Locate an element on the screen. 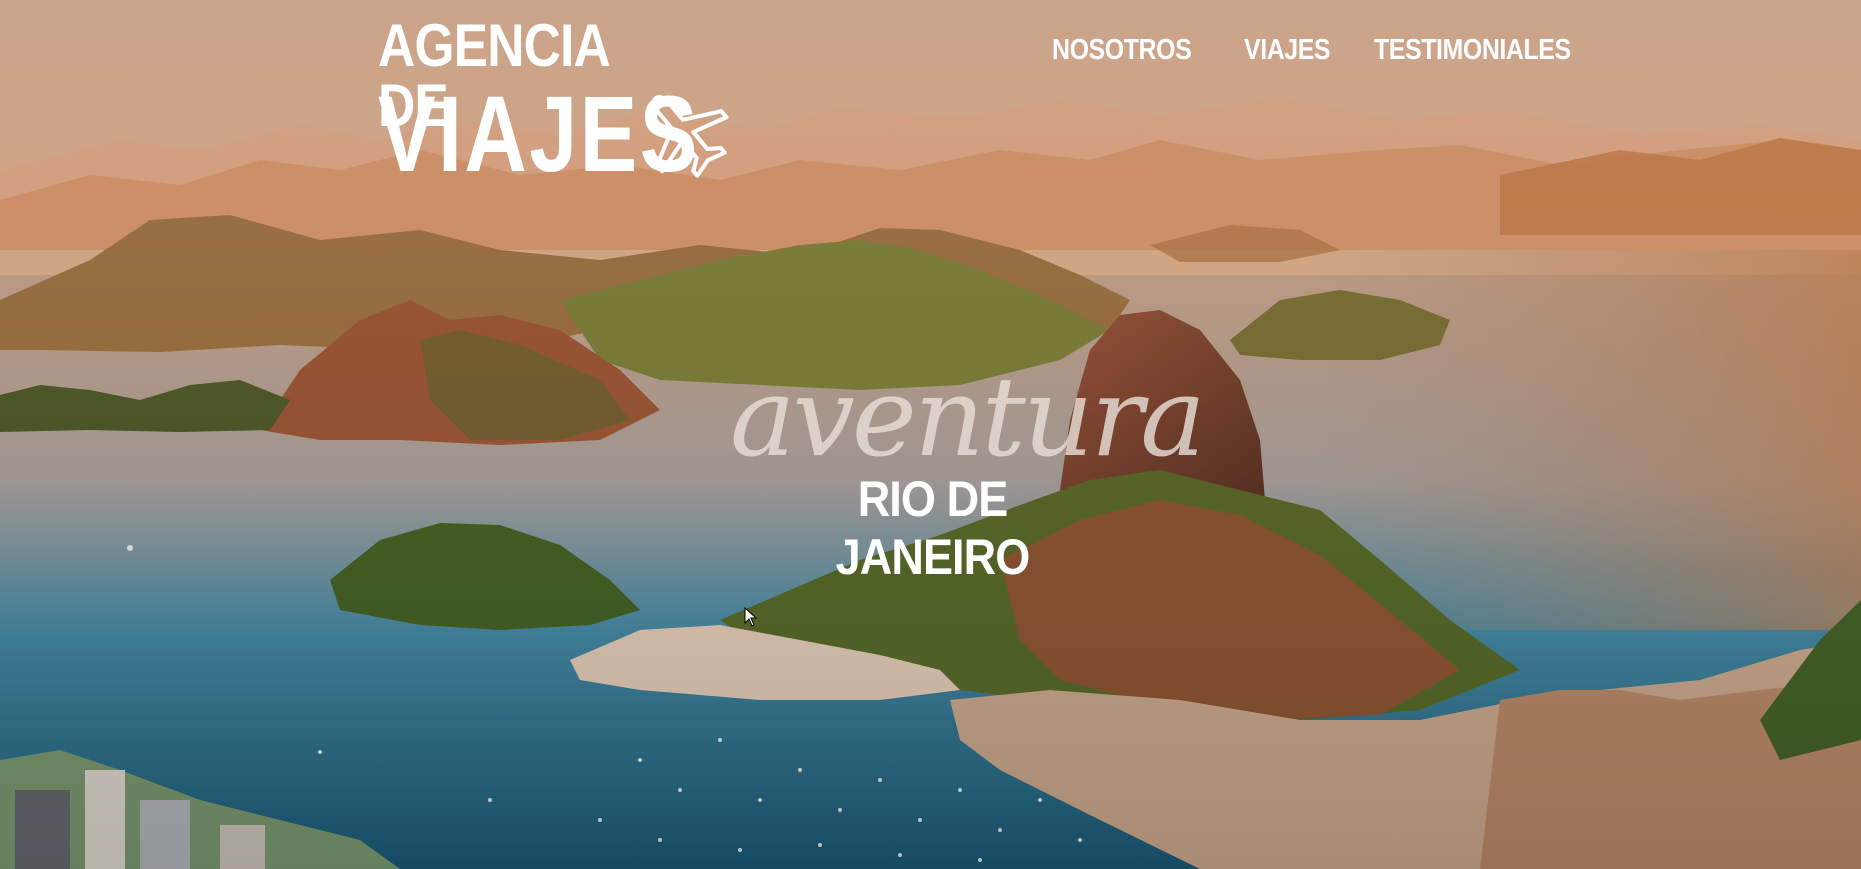  mouse-cursor-icon is located at coordinates (751, 617).